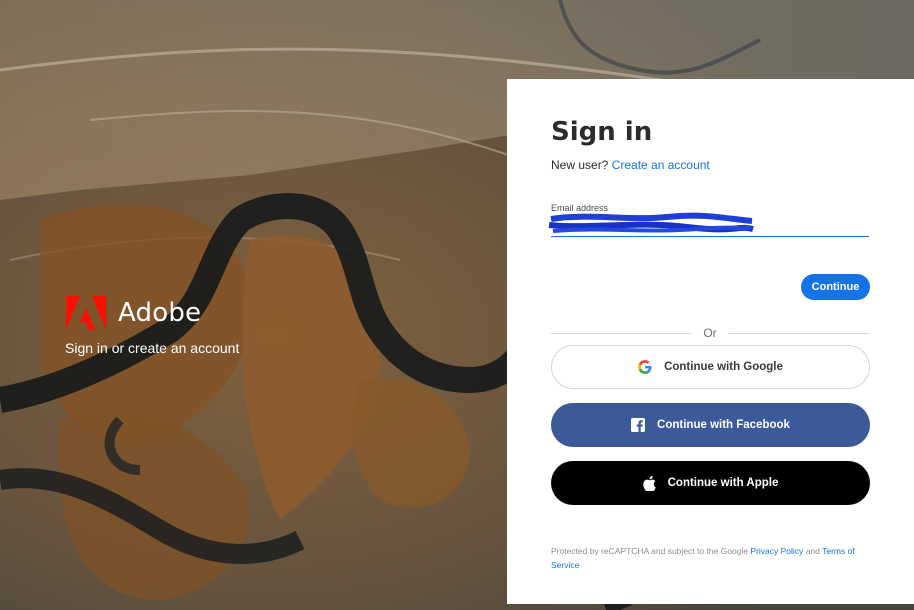  Describe the element at coordinates (649, 483) in the screenshot. I see `apple-icon` at that location.